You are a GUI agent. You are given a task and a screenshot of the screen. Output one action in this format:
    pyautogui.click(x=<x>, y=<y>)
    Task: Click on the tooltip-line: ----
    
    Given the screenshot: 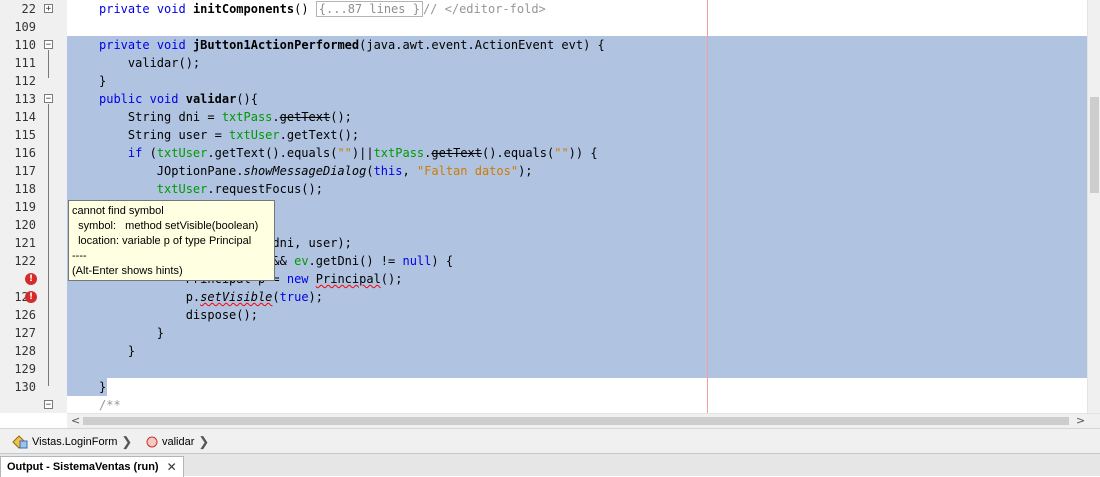 What is the action you would take?
    pyautogui.click(x=79, y=256)
    